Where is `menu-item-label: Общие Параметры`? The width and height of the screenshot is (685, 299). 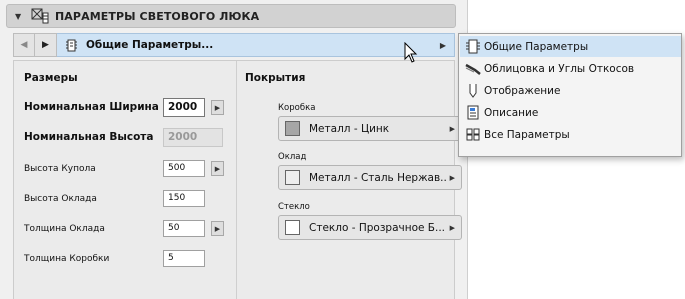
menu-item-label: Общие Параметры is located at coordinates (536, 46).